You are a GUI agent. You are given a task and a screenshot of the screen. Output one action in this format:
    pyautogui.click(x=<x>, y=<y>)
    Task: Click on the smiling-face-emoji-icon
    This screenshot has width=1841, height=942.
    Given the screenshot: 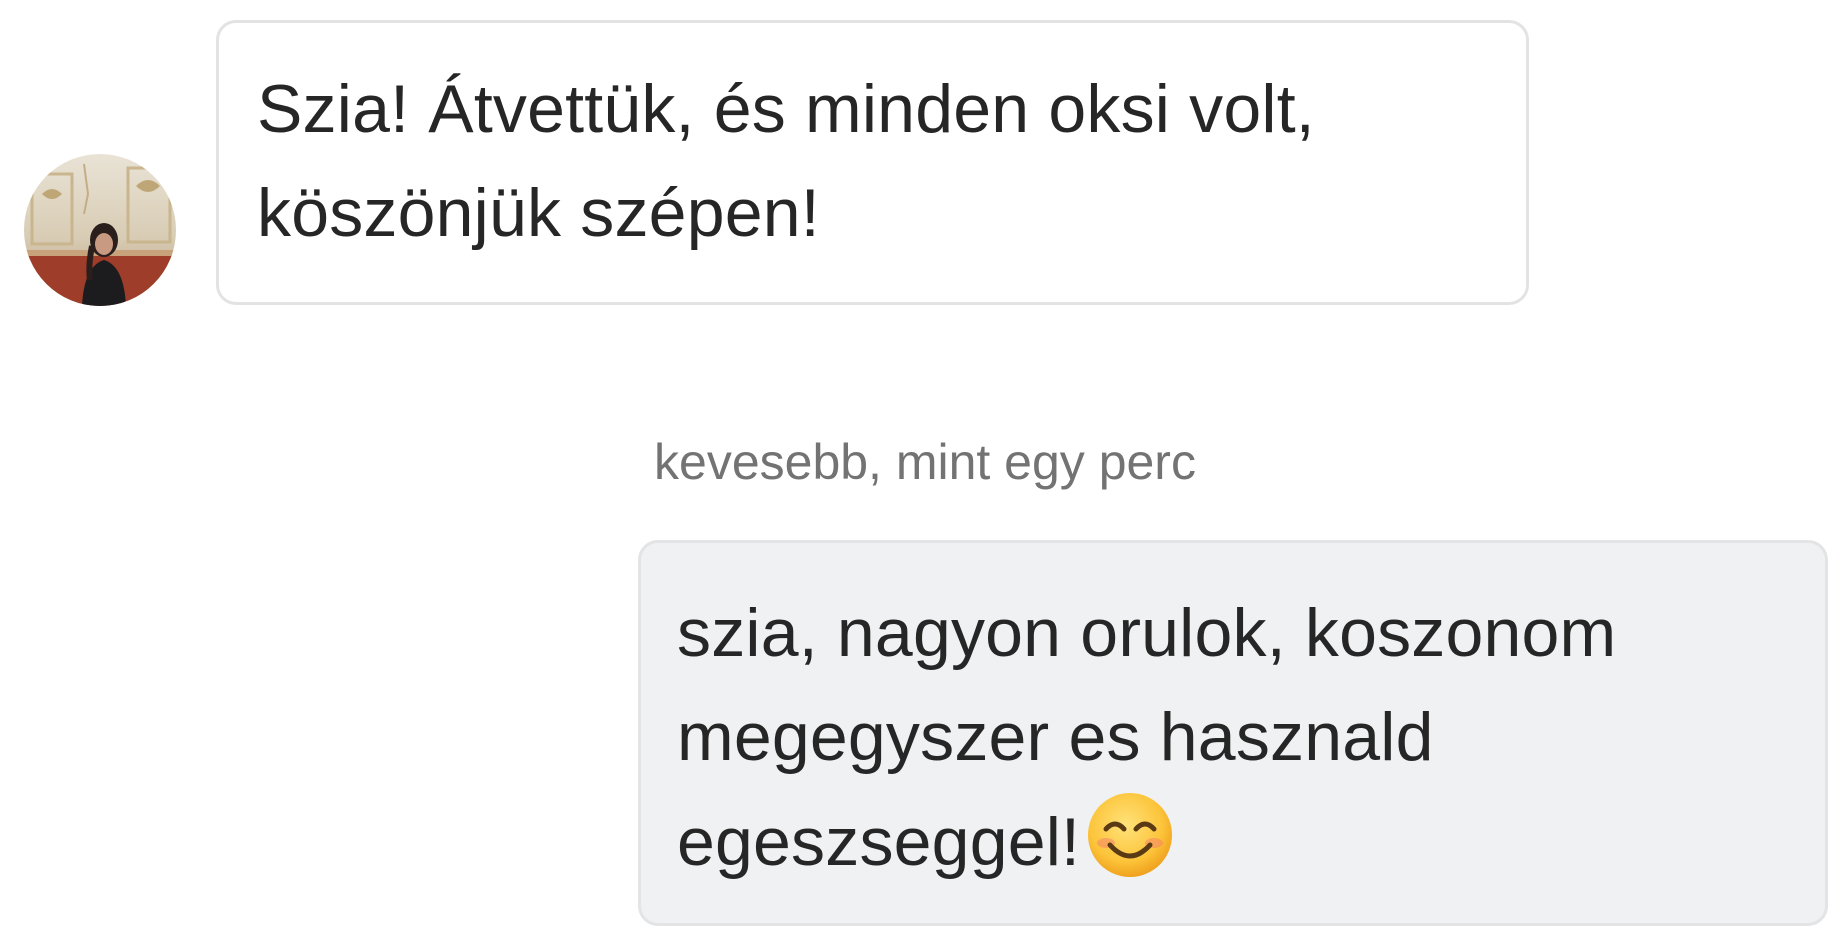 What is the action you would take?
    pyautogui.click(x=1130, y=835)
    